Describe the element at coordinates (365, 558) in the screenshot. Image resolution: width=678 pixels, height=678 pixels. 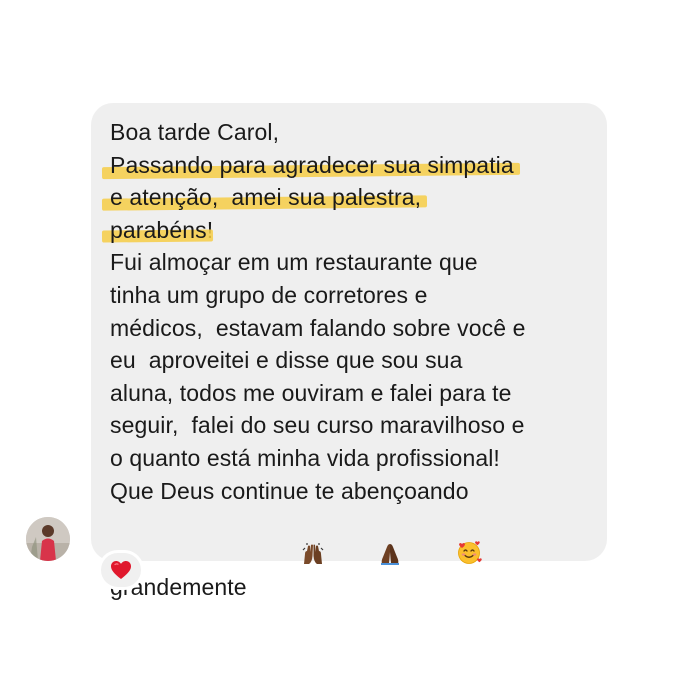
I see `folded-hands-icon` at that location.